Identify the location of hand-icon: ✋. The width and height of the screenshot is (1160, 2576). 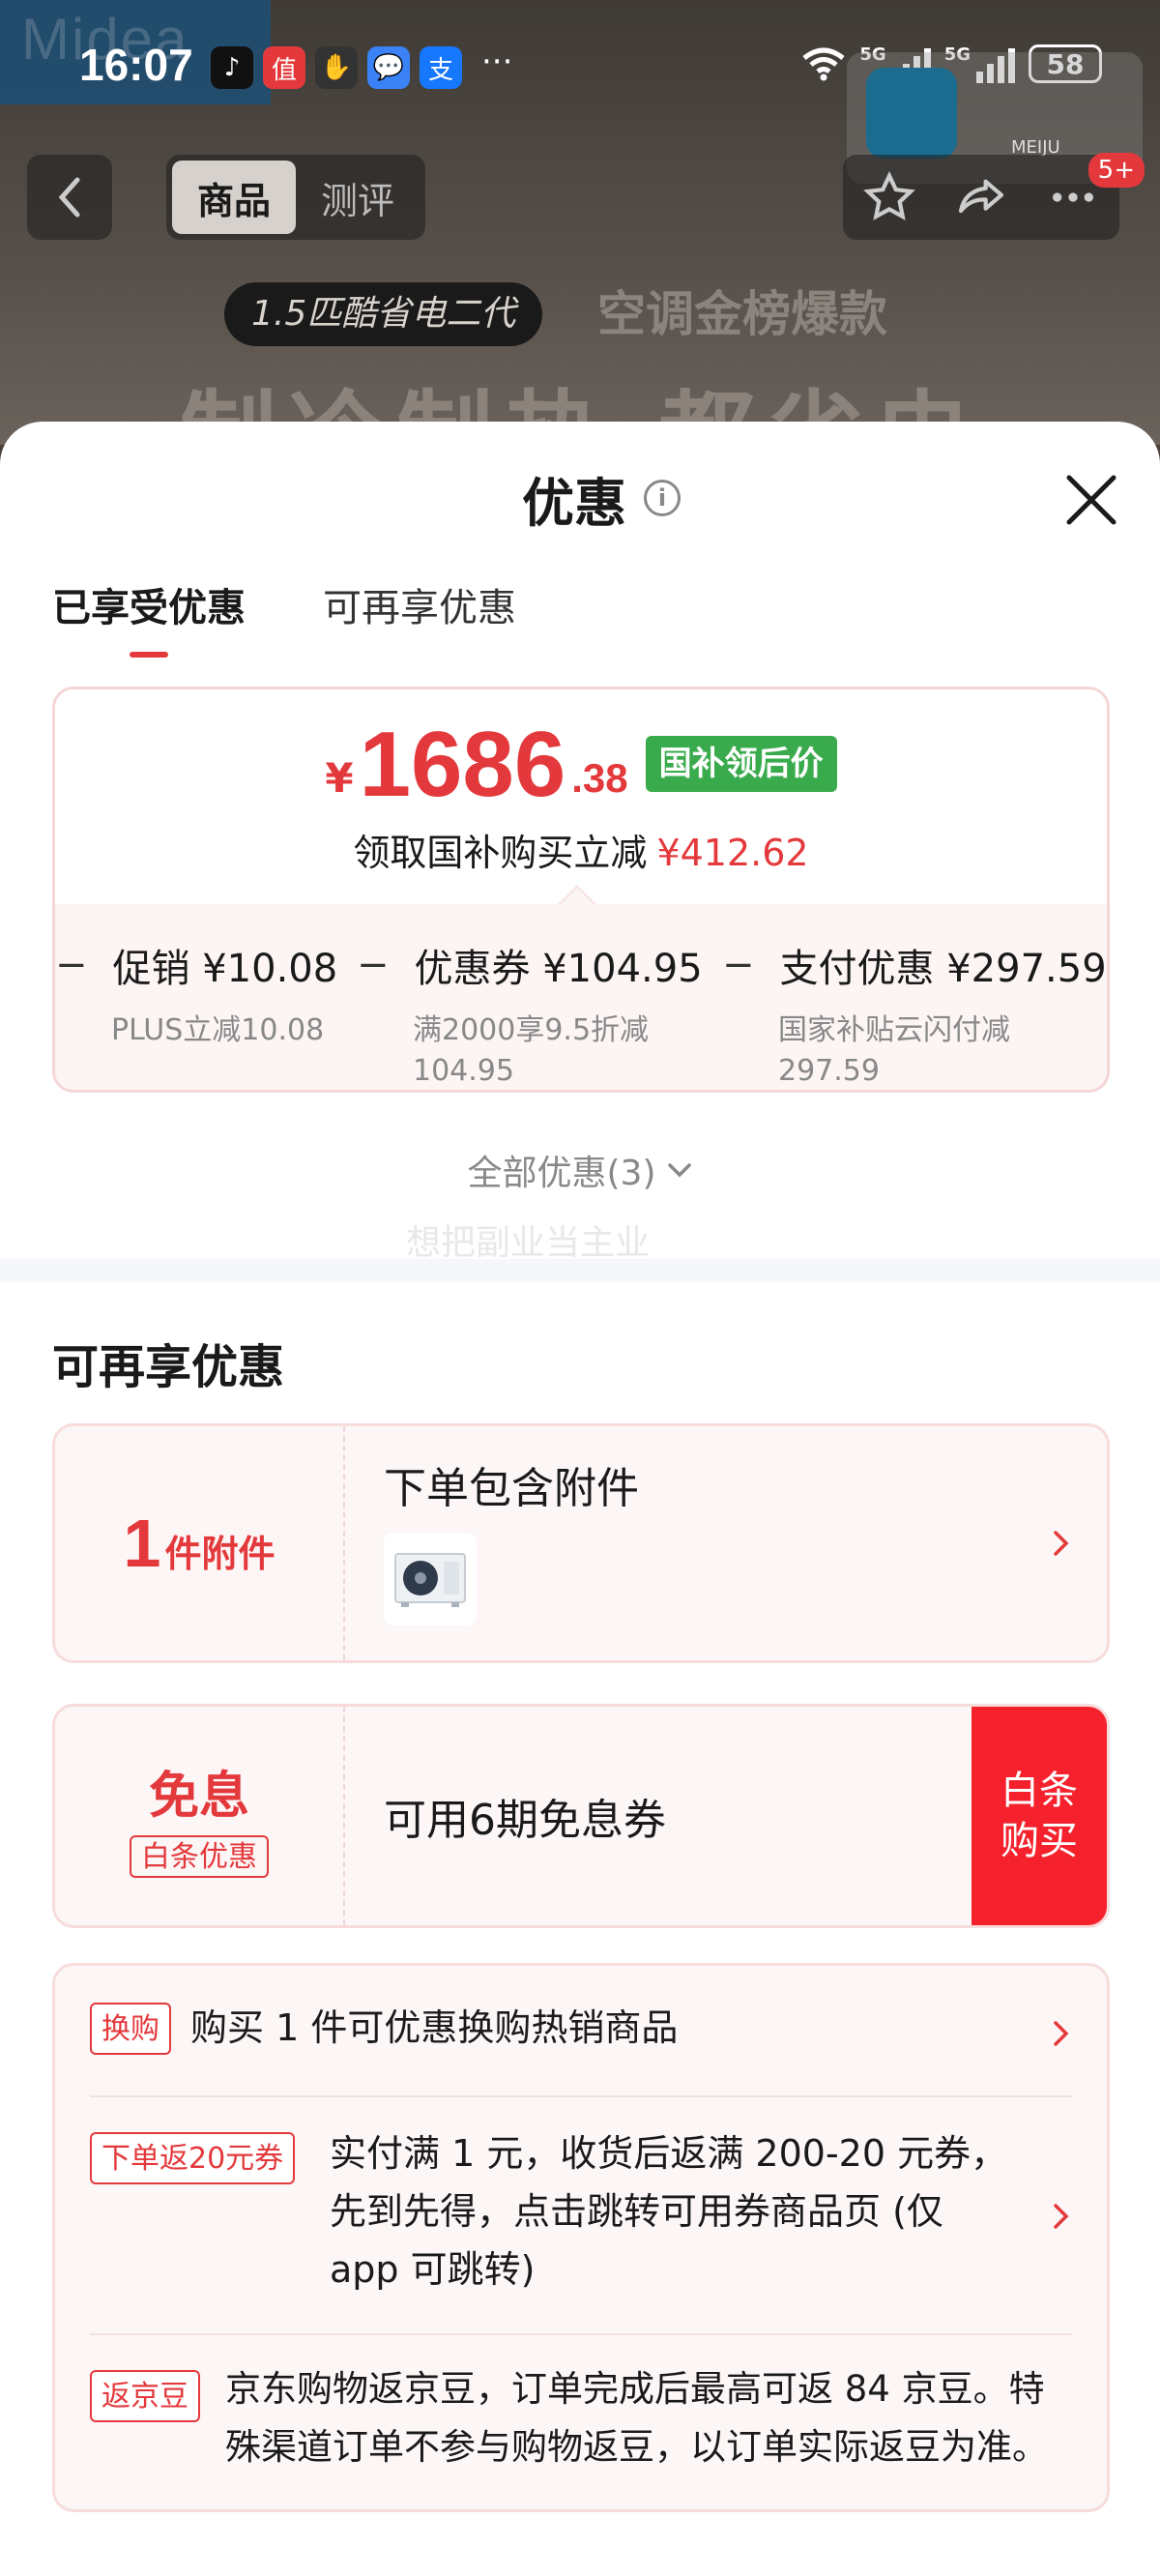
(336, 67).